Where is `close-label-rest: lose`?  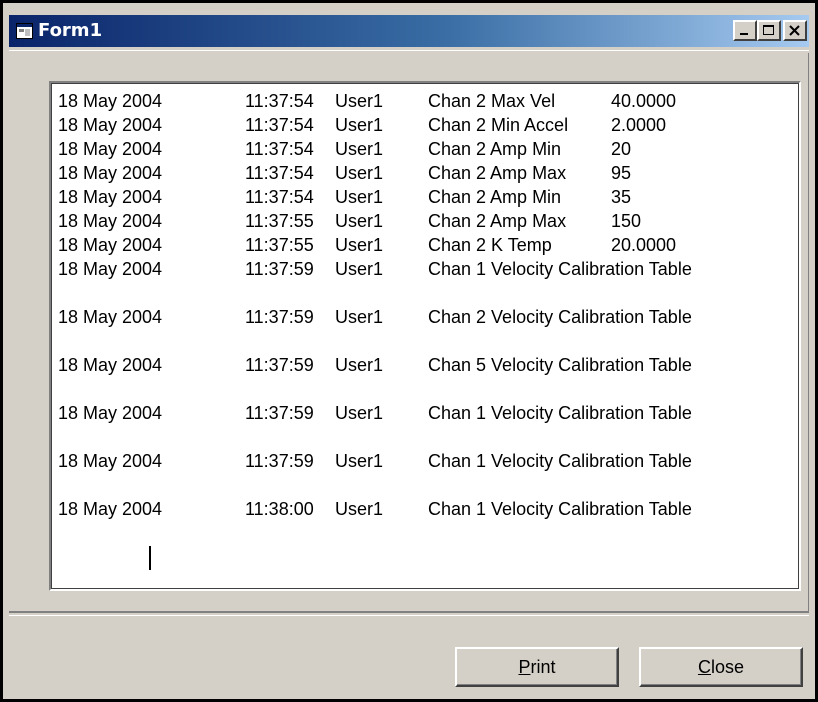
close-label-rest: lose is located at coordinates (727, 667).